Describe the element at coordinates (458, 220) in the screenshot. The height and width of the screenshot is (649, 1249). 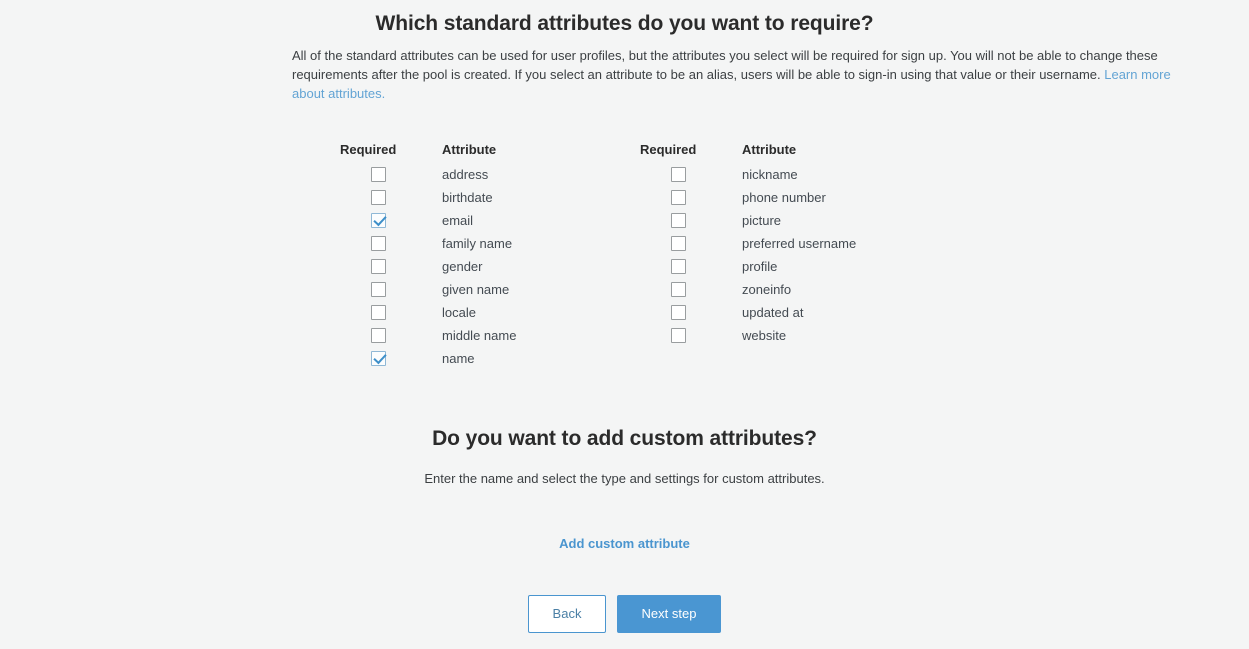
I see `attribute-name-label: email` at that location.